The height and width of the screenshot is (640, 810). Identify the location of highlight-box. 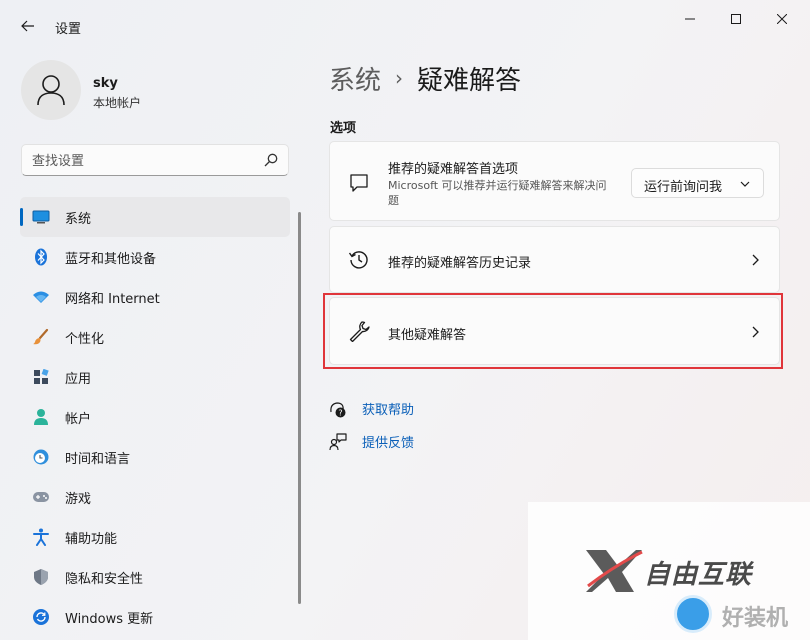
(553, 331).